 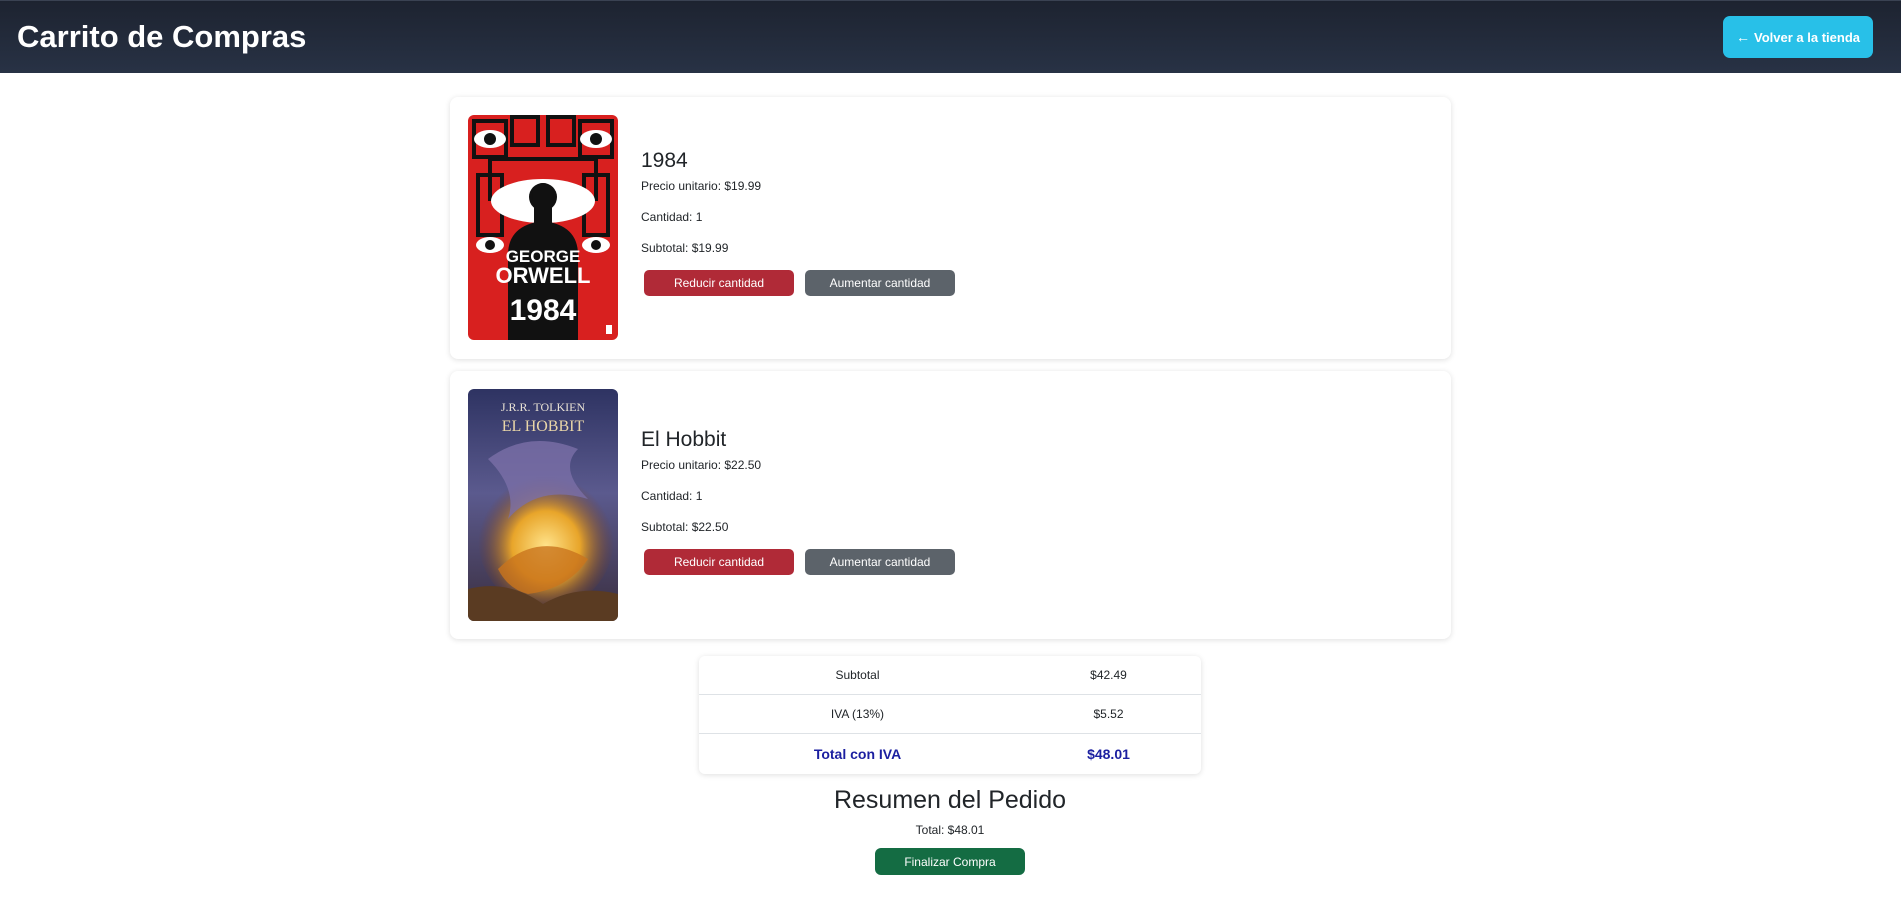 I want to click on table-row: Subtotal $42.49, so click(x=950, y=675).